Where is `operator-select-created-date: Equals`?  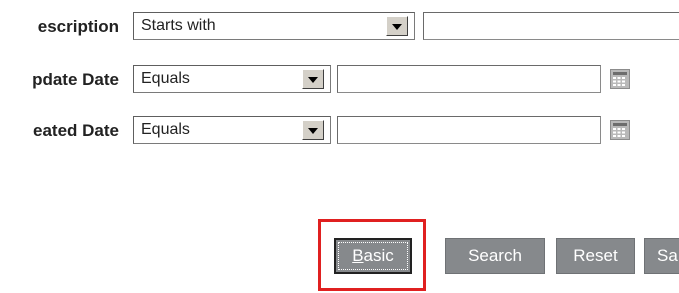
operator-select-created-date: Equals is located at coordinates (232, 130).